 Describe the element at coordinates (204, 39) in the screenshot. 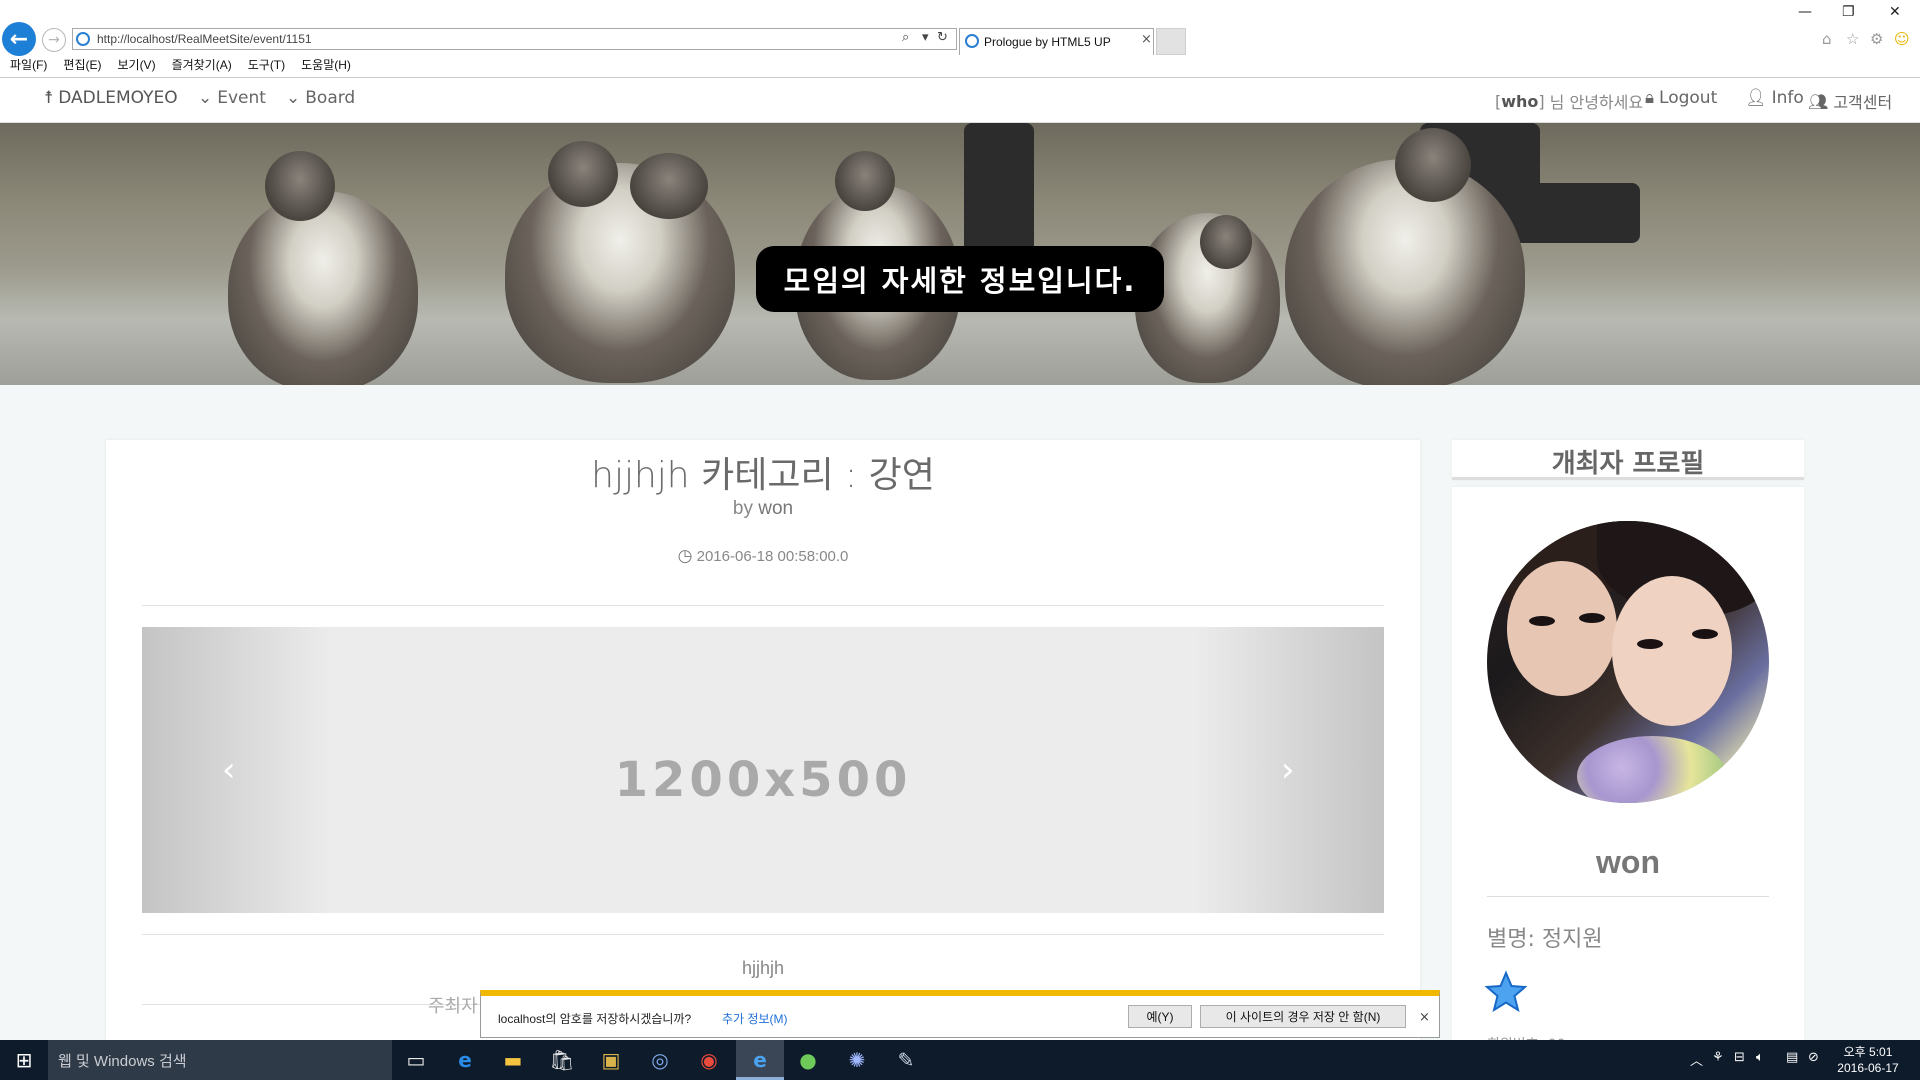

I see `address-url: http://localhost/RealMeetSite/event/1151` at that location.